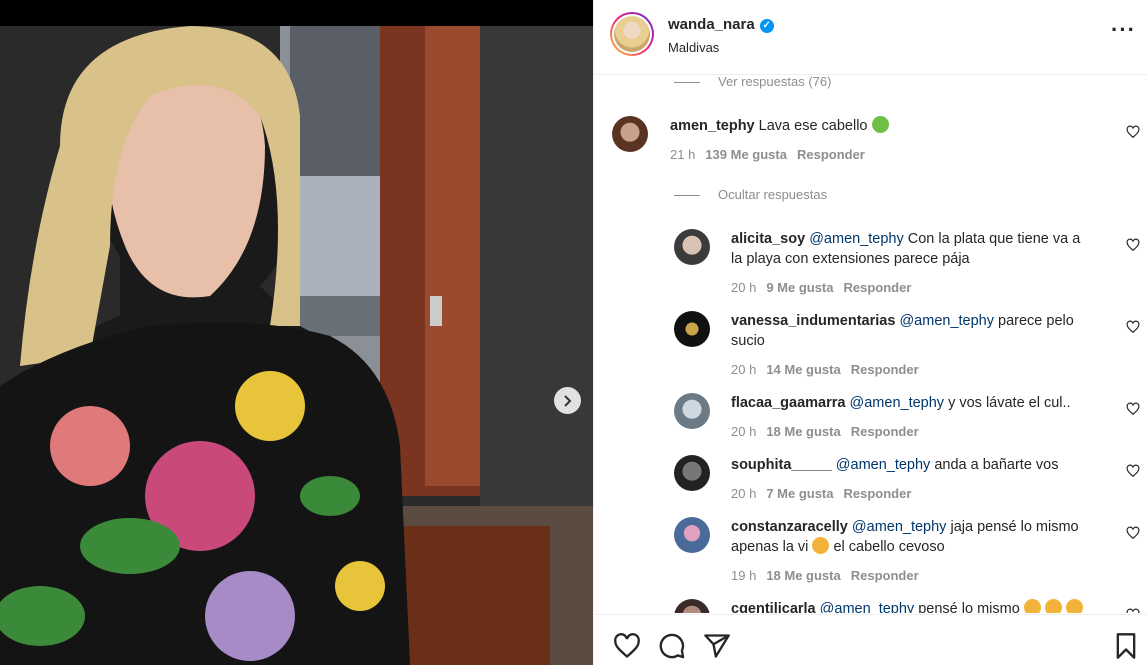 Image resolution: width=1147 pixels, height=666 pixels. What do you see at coordinates (712, 126) in the screenshot?
I see `comment-username: amen_tephy` at bounding box center [712, 126].